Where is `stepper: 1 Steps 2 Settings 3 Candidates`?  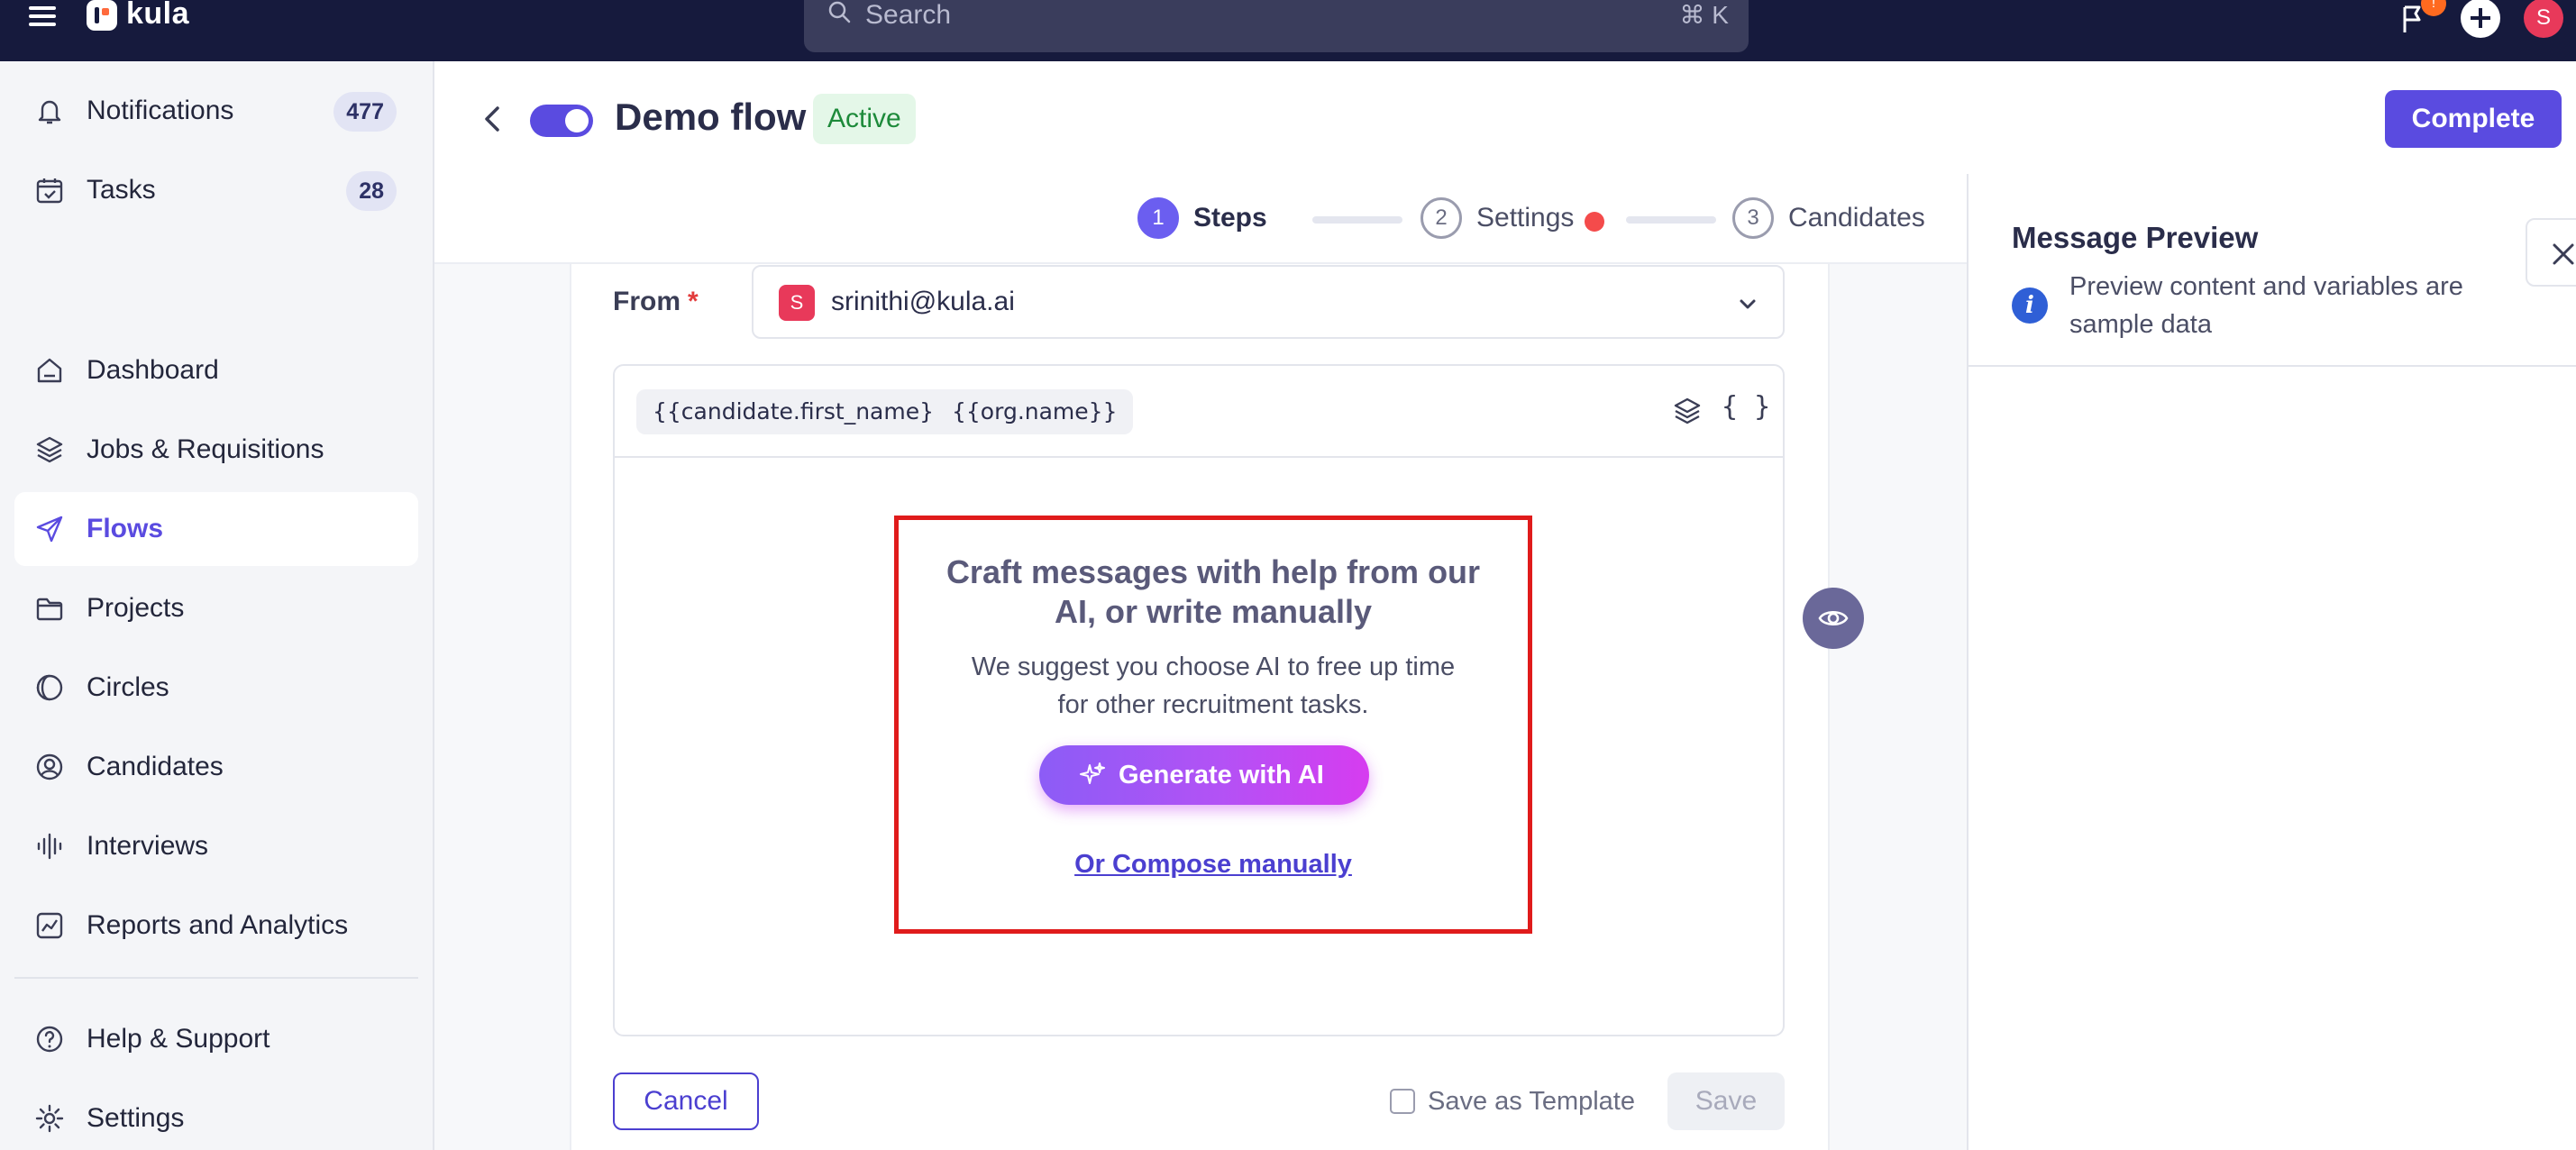 stepper: 1 Steps 2 Settings 3 Candidates is located at coordinates (1200, 219).